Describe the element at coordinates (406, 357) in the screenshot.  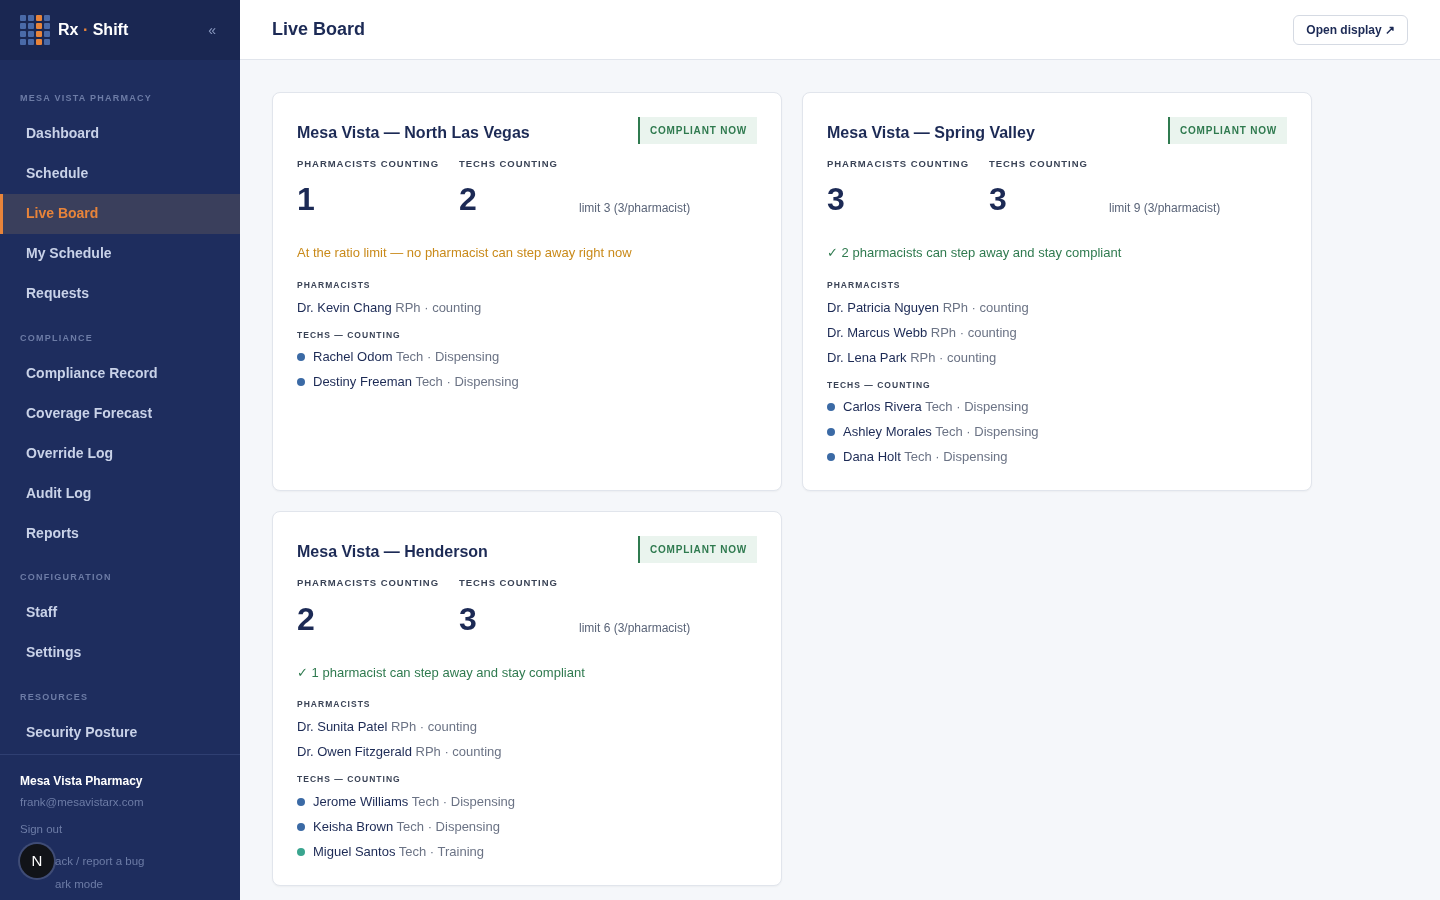
I see `tech-entry: Rachel Odom Tech · Dispensing` at that location.